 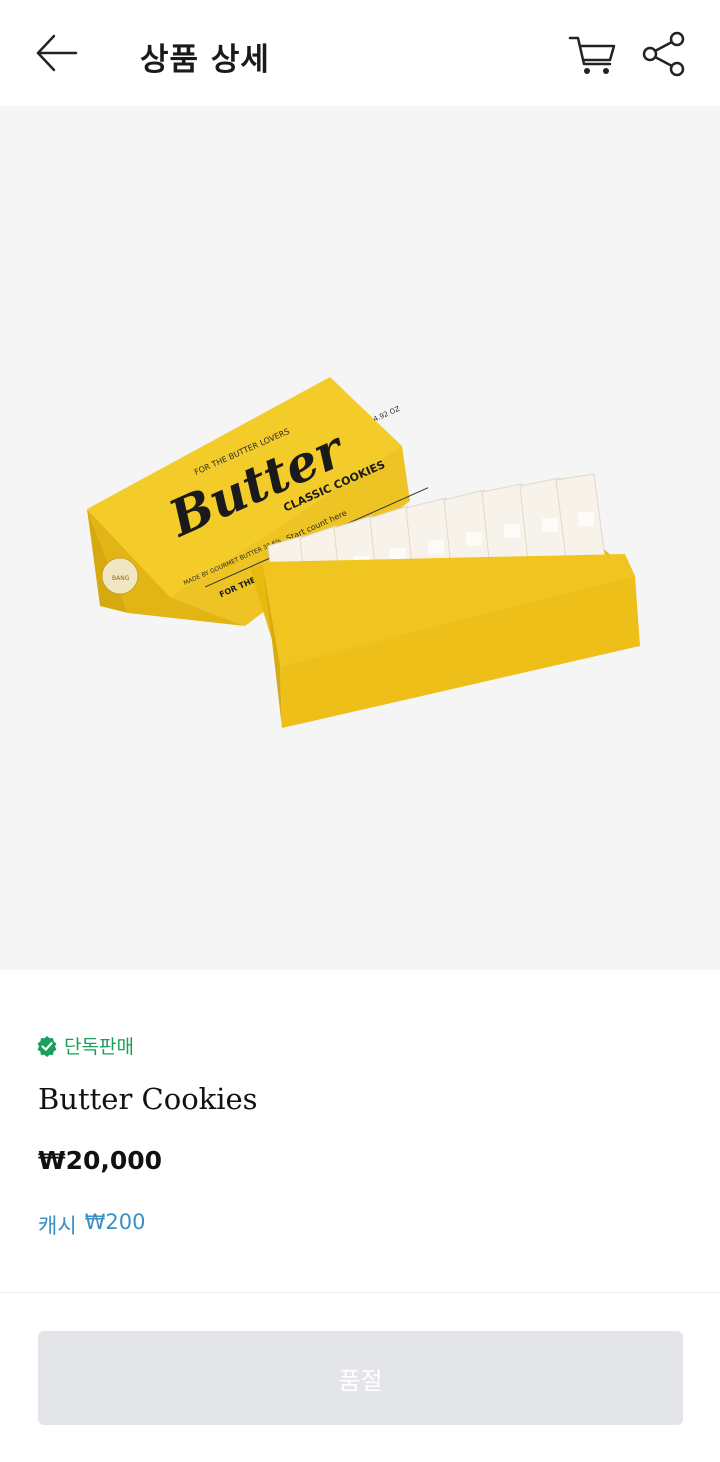 I want to click on product-name: Butter Cookies, so click(x=148, y=1099).